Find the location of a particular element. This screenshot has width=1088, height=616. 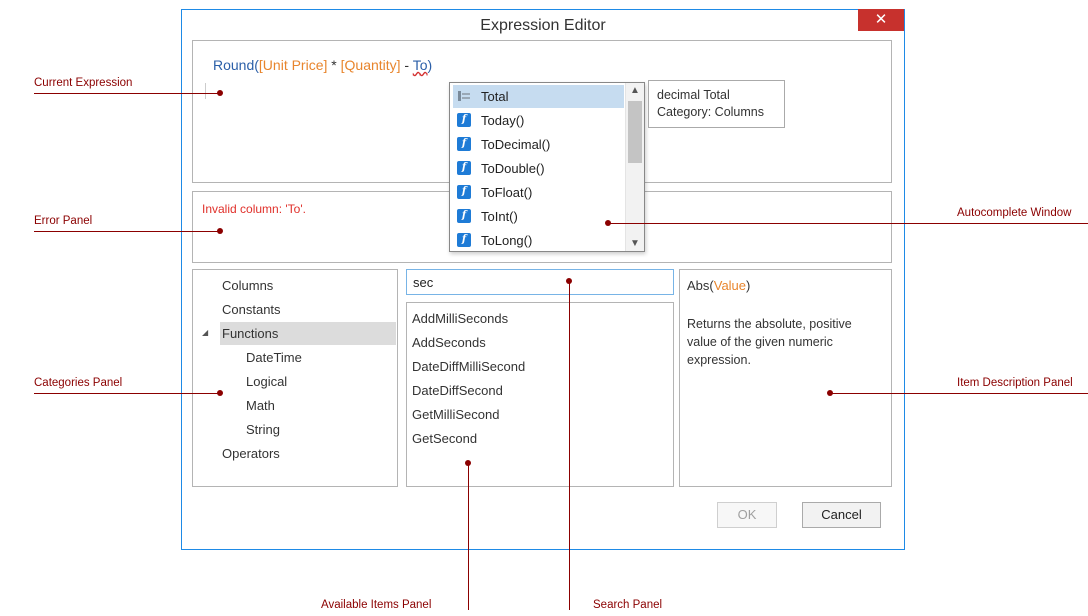

category-item-functions: Functions is located at coordinates (250, 333).